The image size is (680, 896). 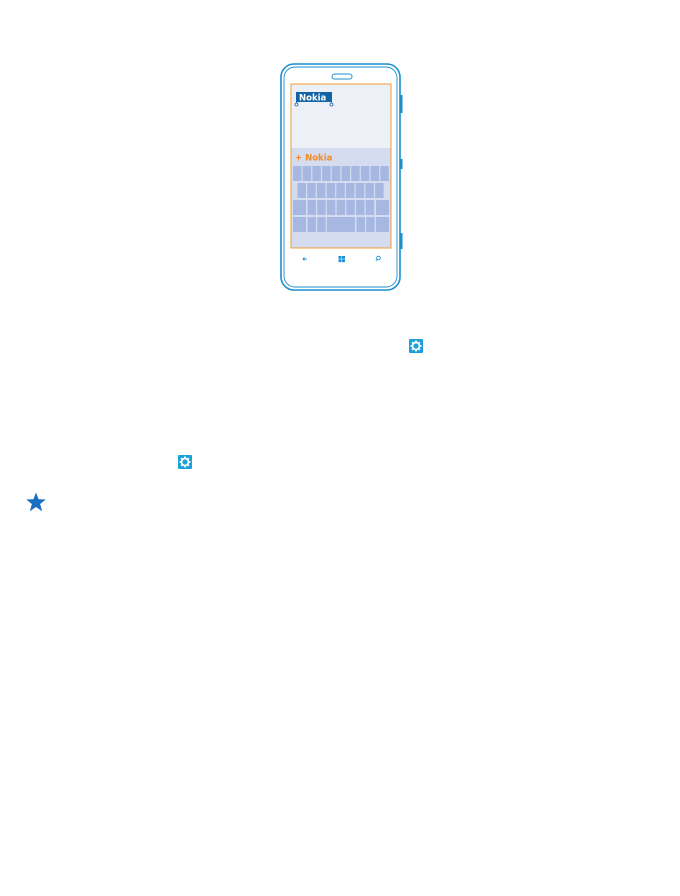 What do you see at coordinates (314, 159) in the screenshot?
I see `word-suggestion: + Nokia` at bounding box center [314, 159].